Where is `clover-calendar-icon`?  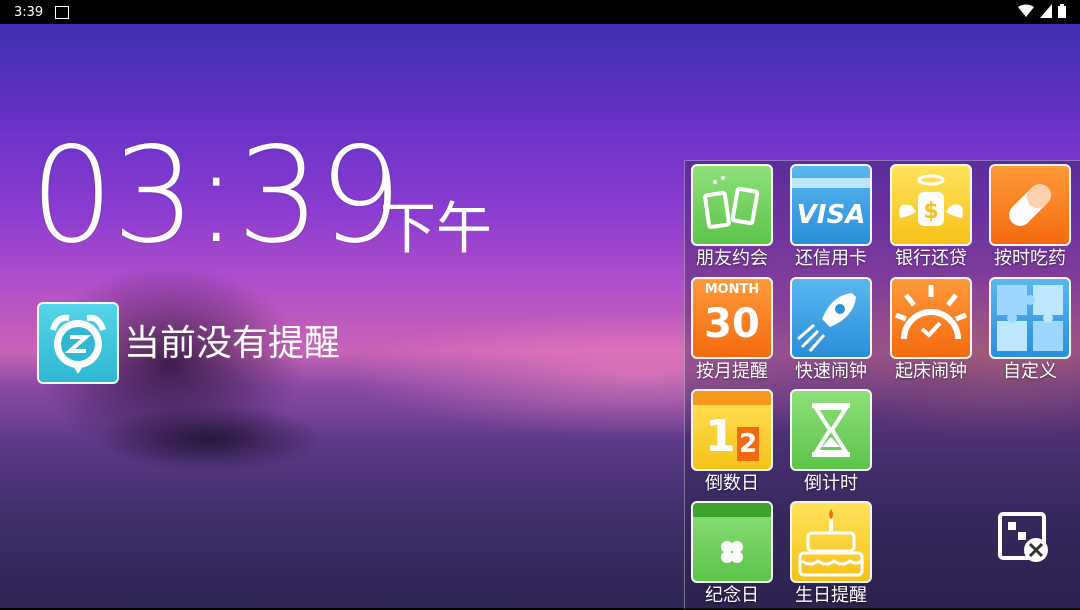
clover-calendar-icon is located at coordinates (732, 542).